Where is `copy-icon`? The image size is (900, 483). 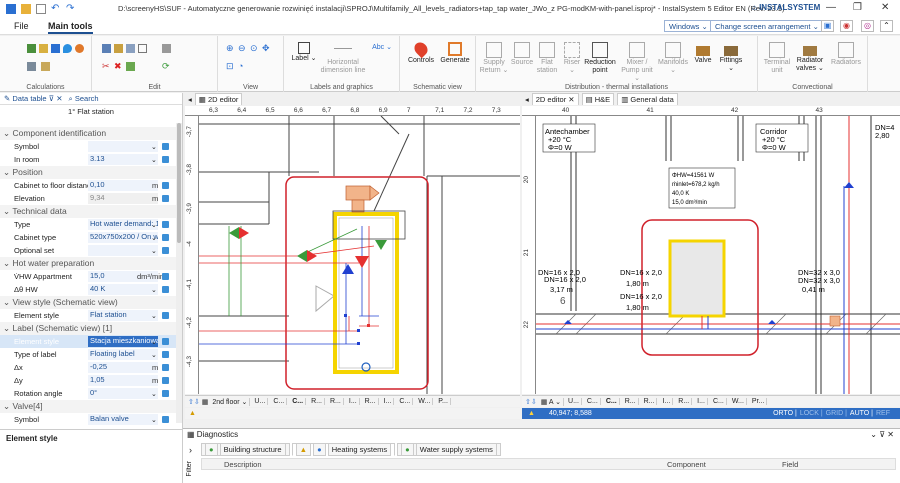 copy-icon is located at coordinates (106, 48).